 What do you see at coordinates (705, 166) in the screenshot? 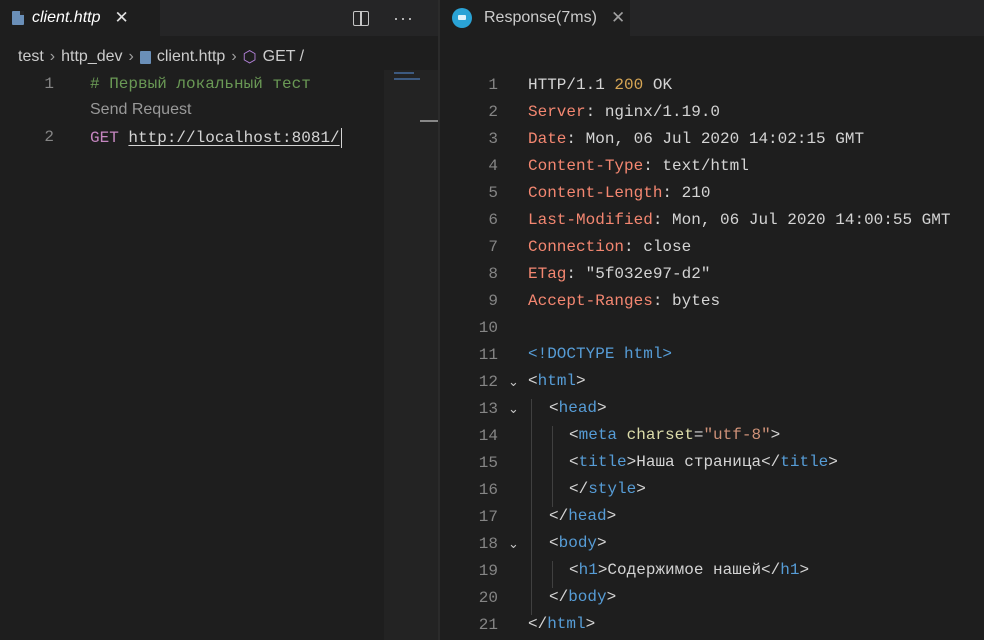
I see `header-value: text/html` at bounding box center [705, 166].